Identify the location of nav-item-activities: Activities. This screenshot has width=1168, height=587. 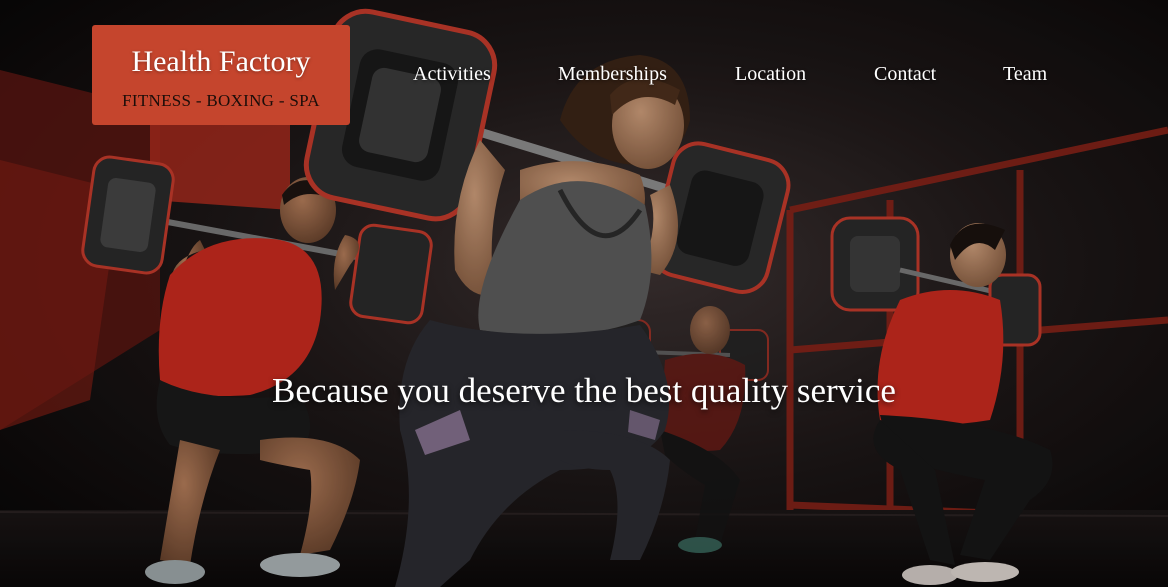
(452, 74).